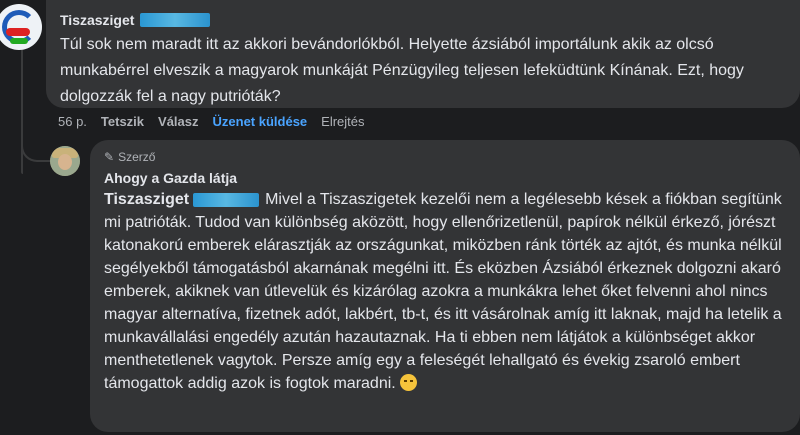 This screenshot has width=800, height=435. I want to click on avatar-logo-red, so click(18, 32).